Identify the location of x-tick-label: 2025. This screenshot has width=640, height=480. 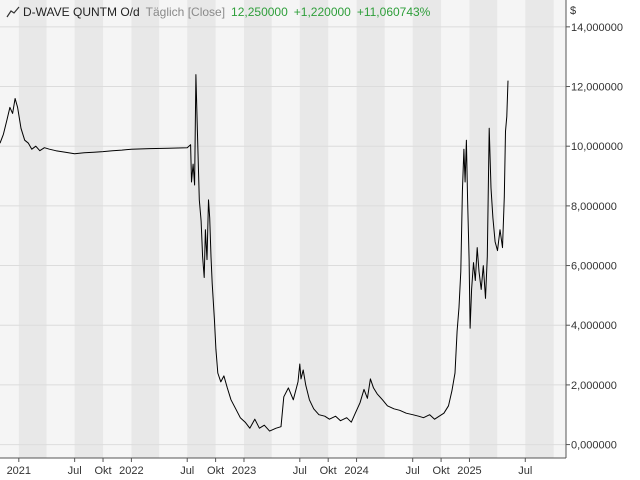
(469, 471).